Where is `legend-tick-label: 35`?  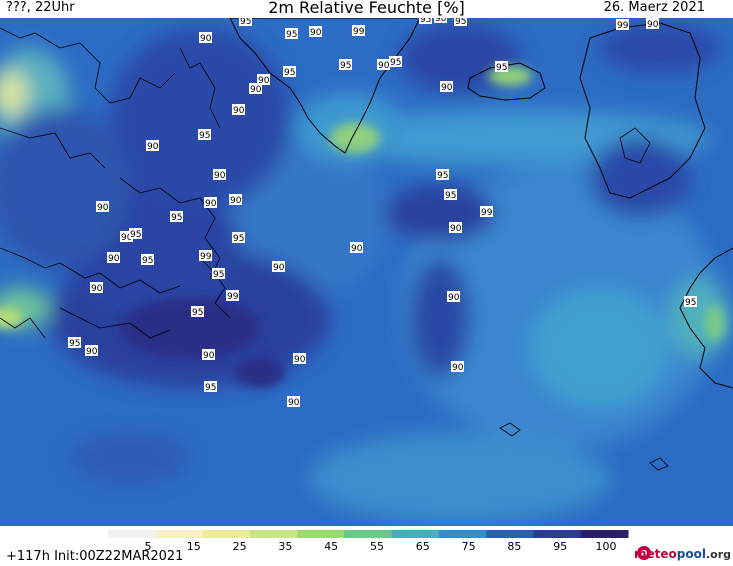 legend-tick-label: 35 is located at coordinates (285, 545).